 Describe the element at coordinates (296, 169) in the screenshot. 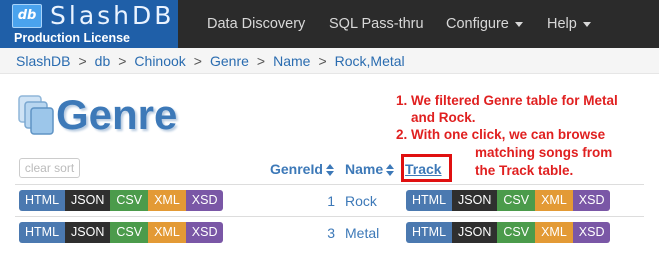

I see `column-header-label: GenreId` at that location.